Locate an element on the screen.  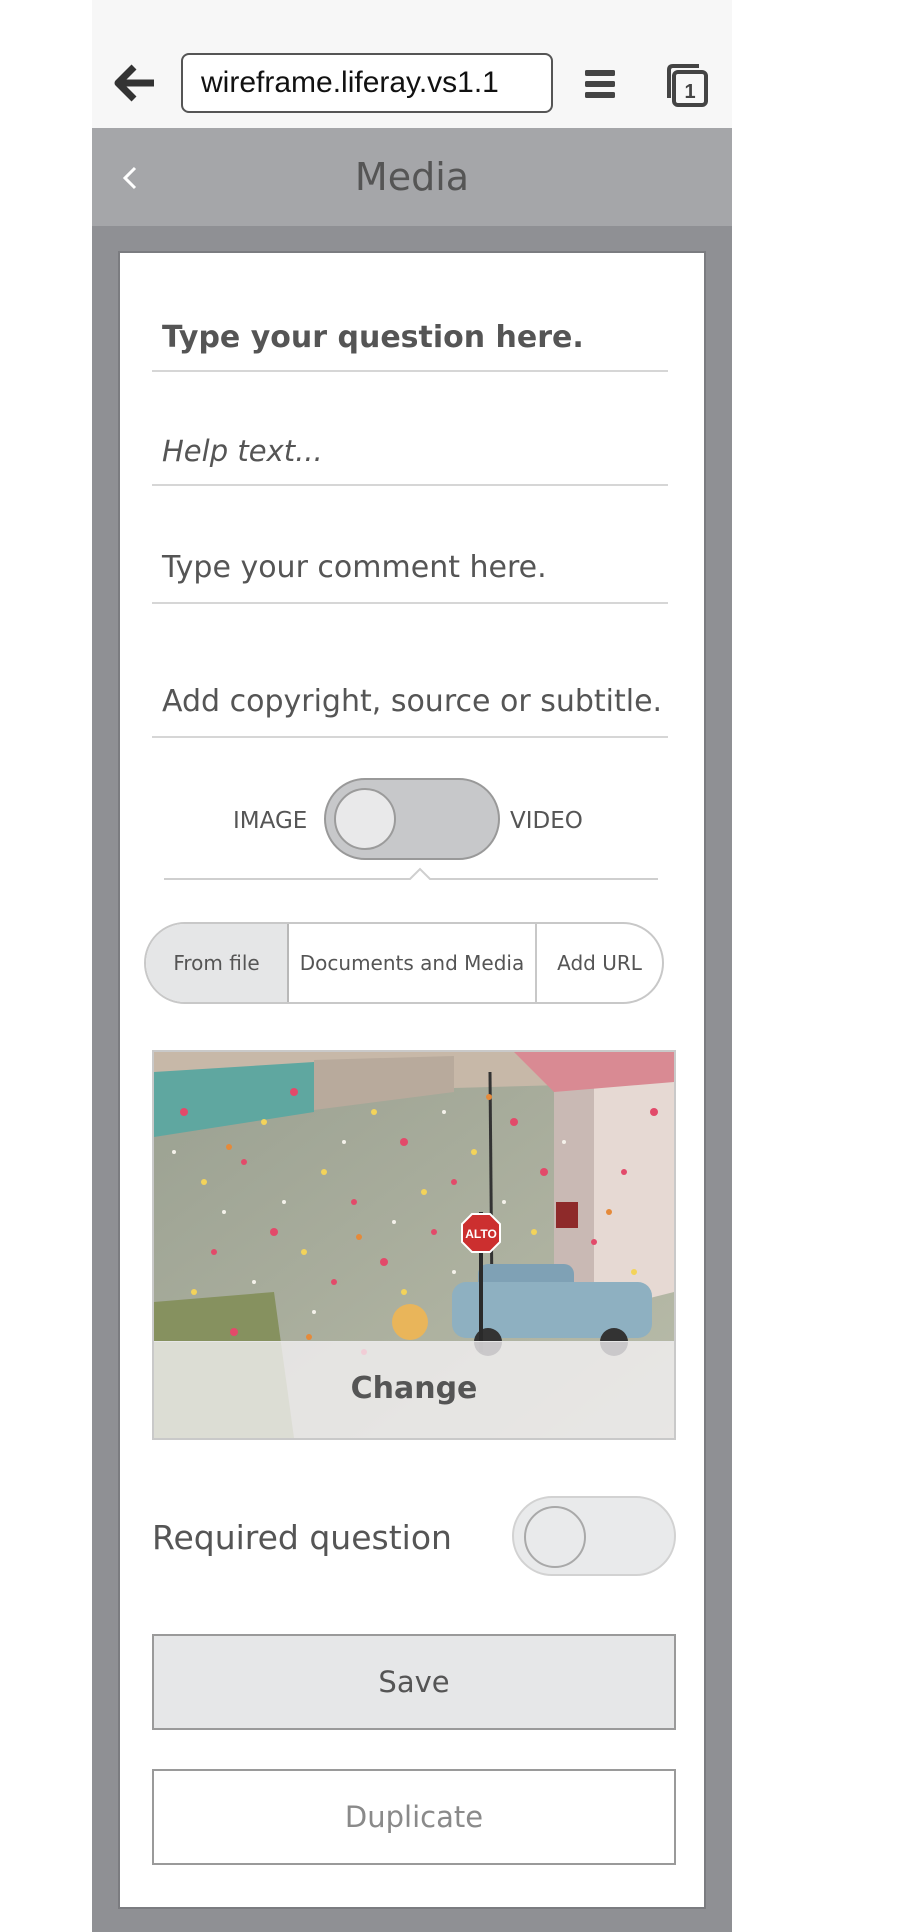
question-input: Type your question here. is located at coordinates (410, 346).